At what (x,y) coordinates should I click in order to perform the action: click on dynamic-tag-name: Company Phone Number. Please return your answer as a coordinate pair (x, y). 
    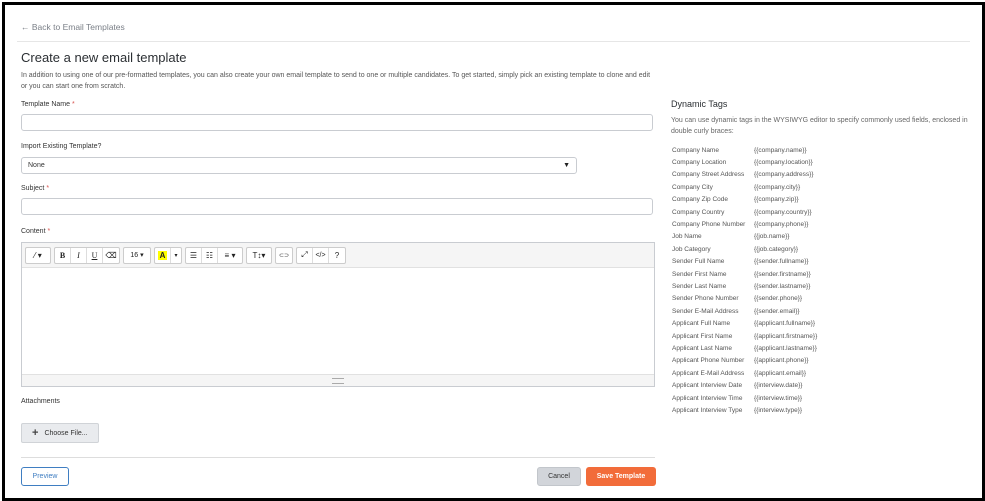
    Looking at the image, I should click on (709, 225).